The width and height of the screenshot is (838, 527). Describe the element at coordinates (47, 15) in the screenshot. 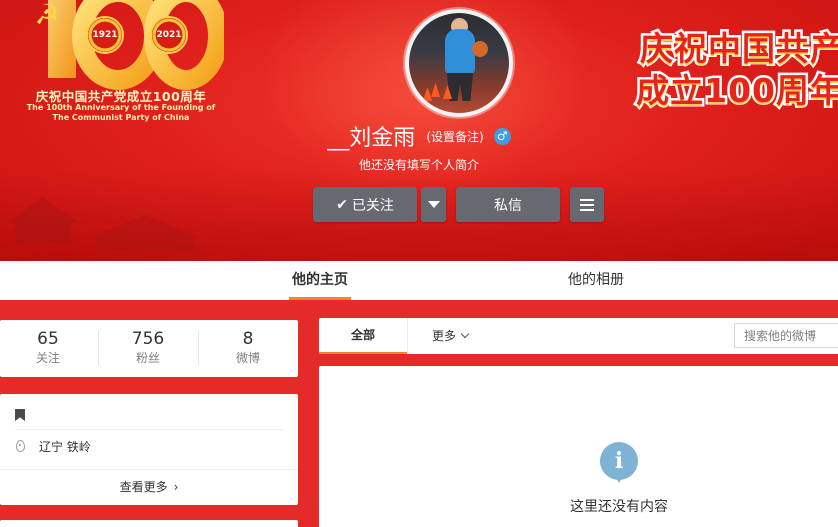

I see `hammer-sickle-icon: ☭` at that location.